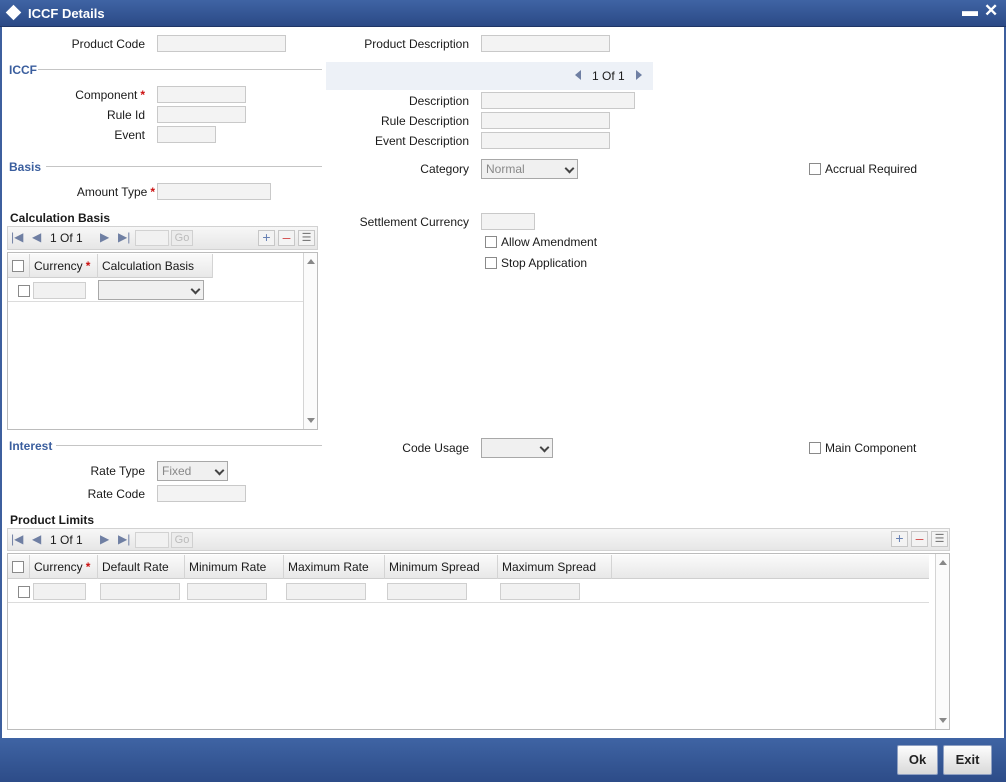 The image size is (1006, 782). Describe the element at coordinates (201, 493) in the screenshot. I see `rate-code-input` at that location.